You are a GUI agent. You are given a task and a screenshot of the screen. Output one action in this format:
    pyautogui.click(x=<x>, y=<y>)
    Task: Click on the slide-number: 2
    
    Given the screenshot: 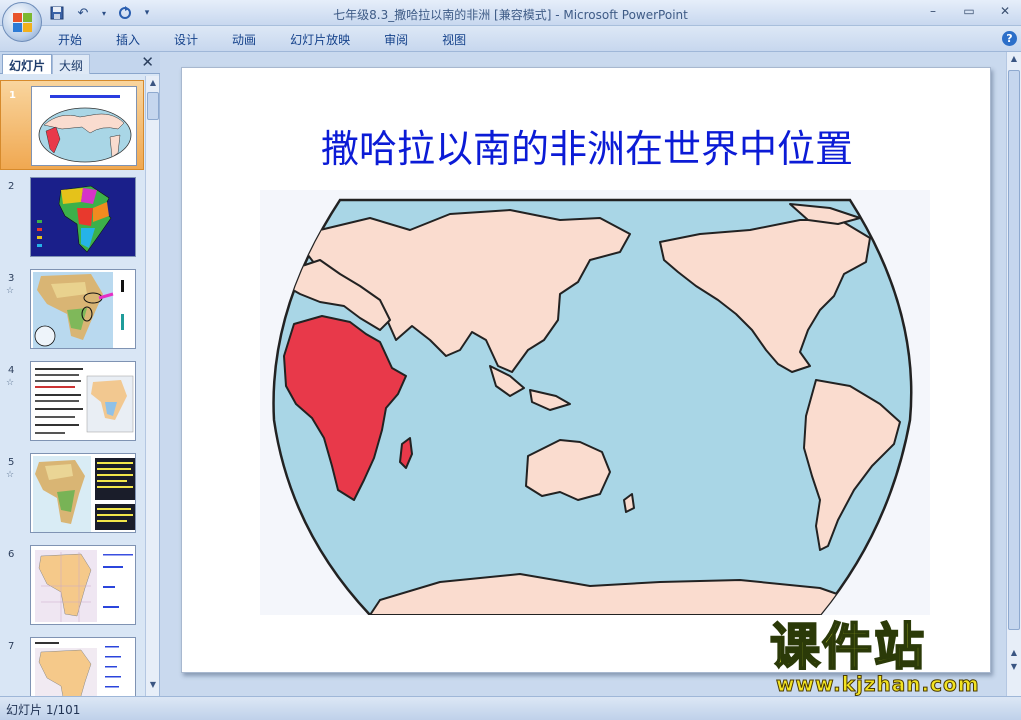 What is the action you would take?
    pyautogui.click(x=11, y=186)
    